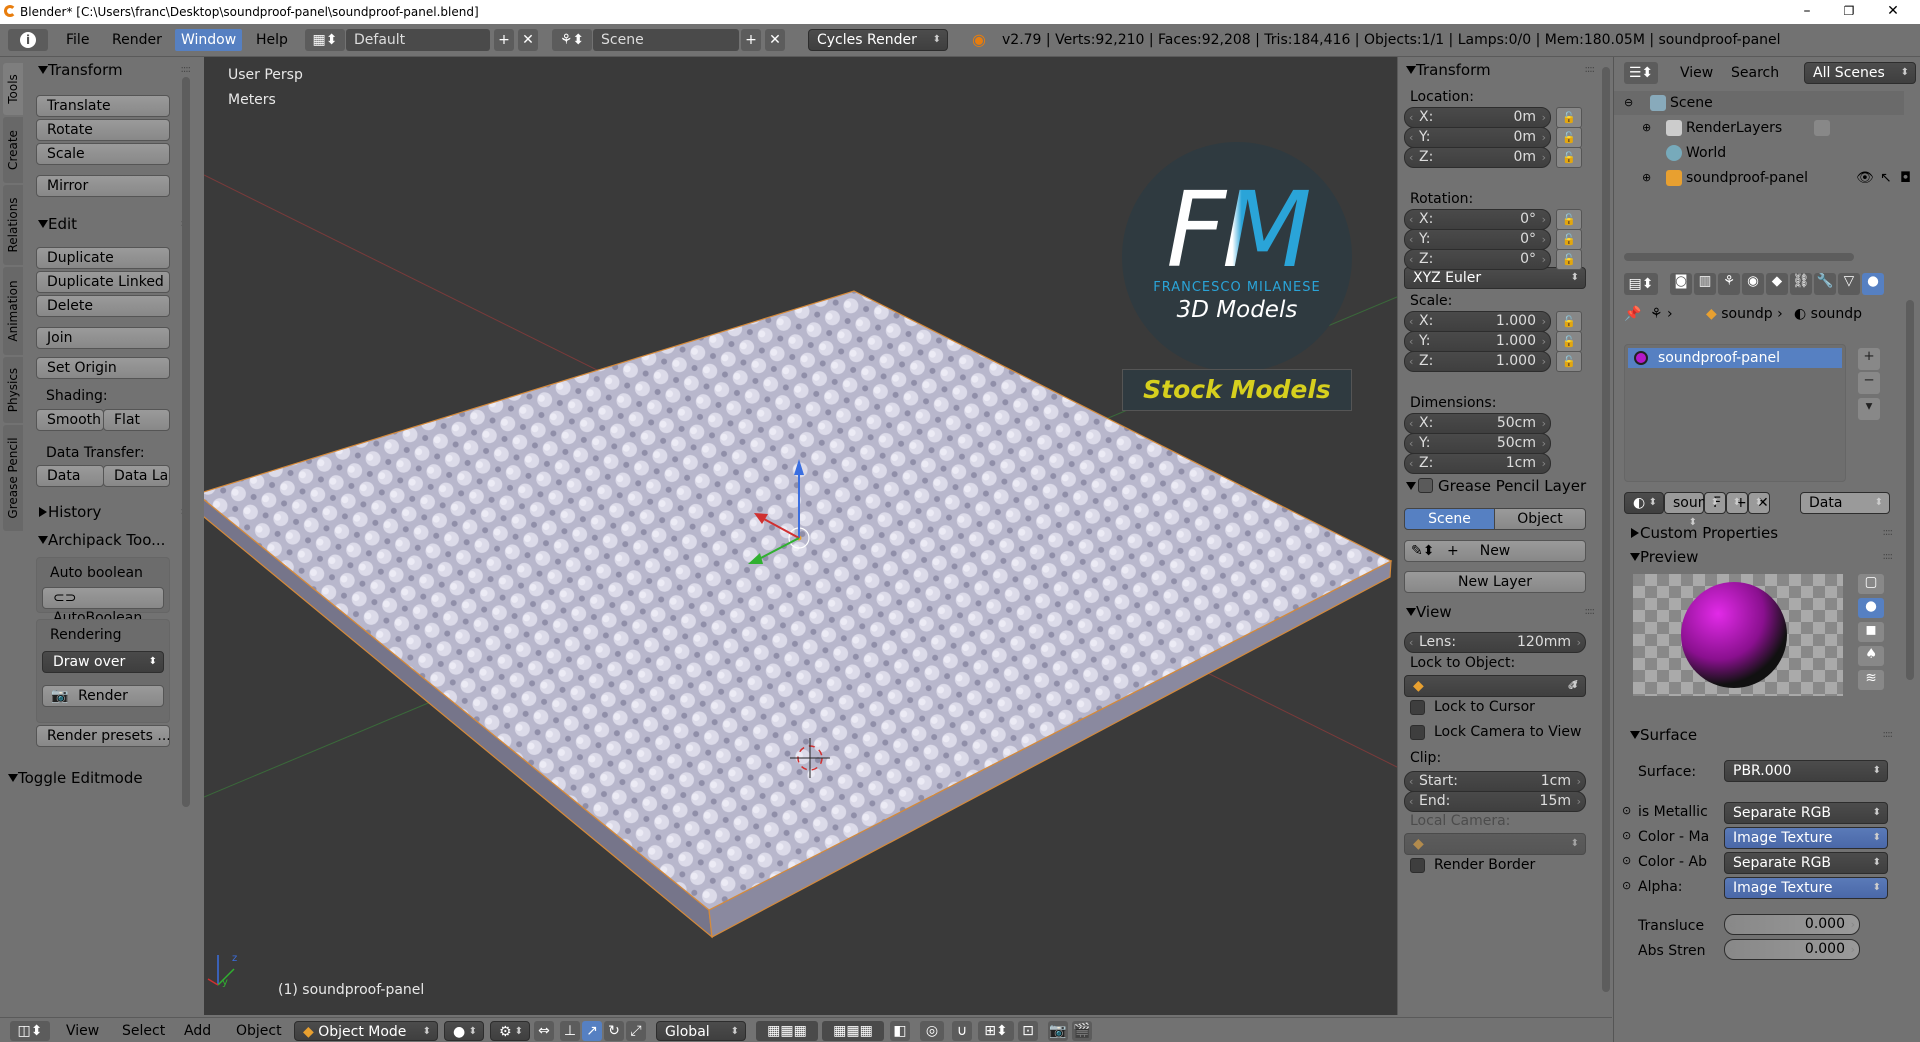  I want to click on properties-scrollbar, so click(1910, 490).